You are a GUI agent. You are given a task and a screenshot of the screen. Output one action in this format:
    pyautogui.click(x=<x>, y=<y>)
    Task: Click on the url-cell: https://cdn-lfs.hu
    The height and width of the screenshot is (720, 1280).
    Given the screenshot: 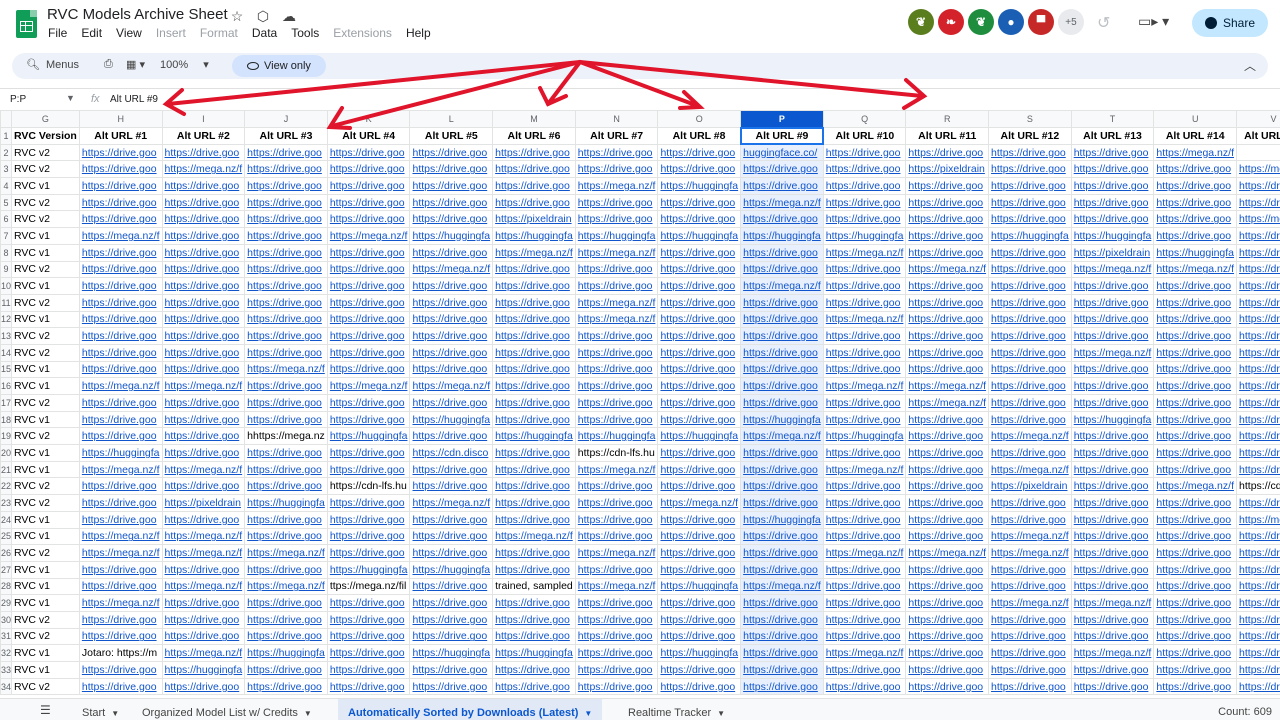 What is the action you would take?
    pyautogui.click(x=368, y=486)
    